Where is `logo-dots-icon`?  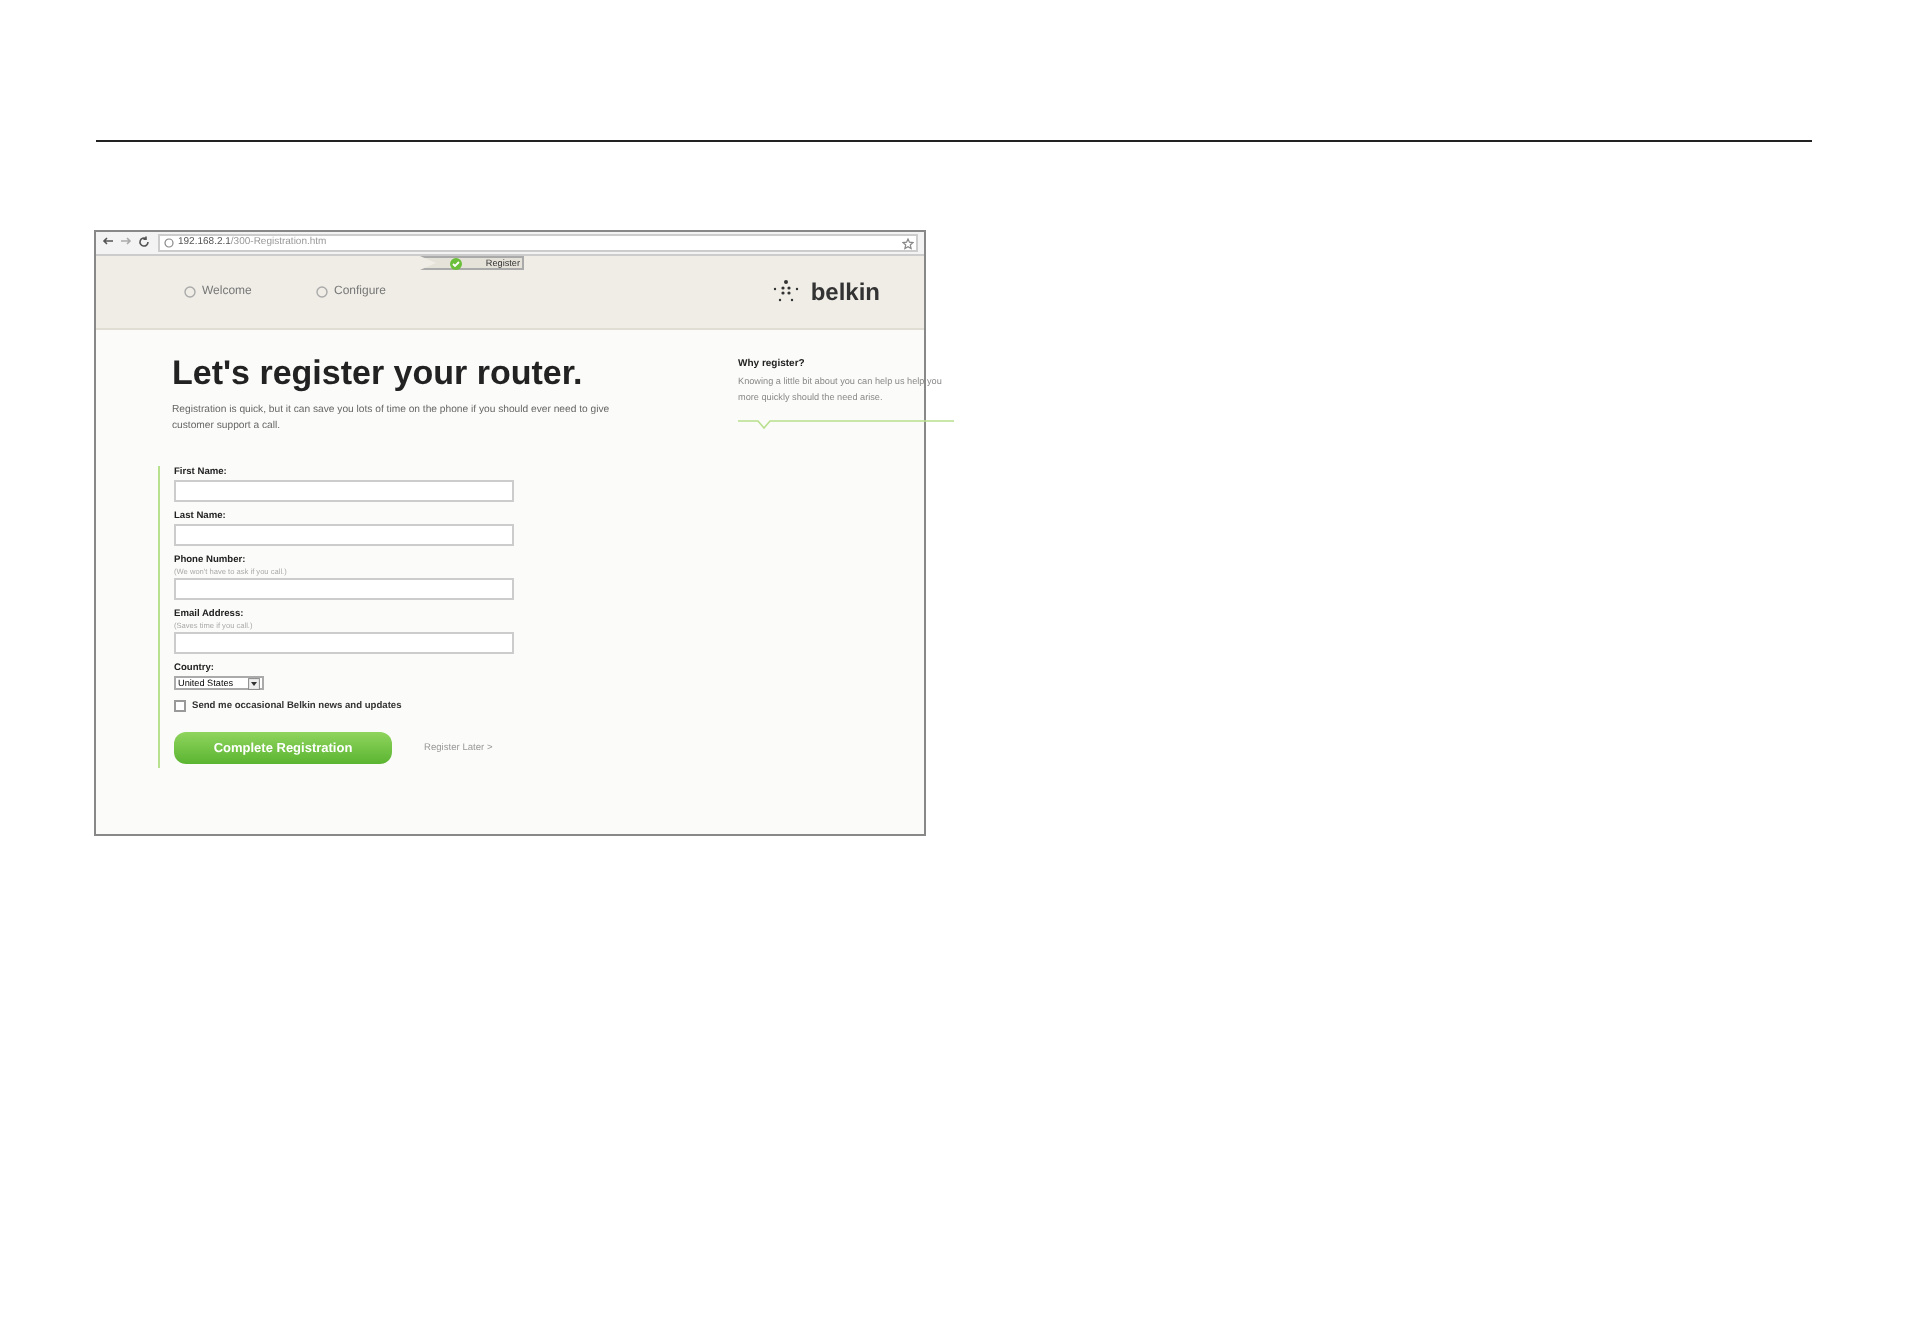 logo-dots-icon is located at coordinates (786, 292).